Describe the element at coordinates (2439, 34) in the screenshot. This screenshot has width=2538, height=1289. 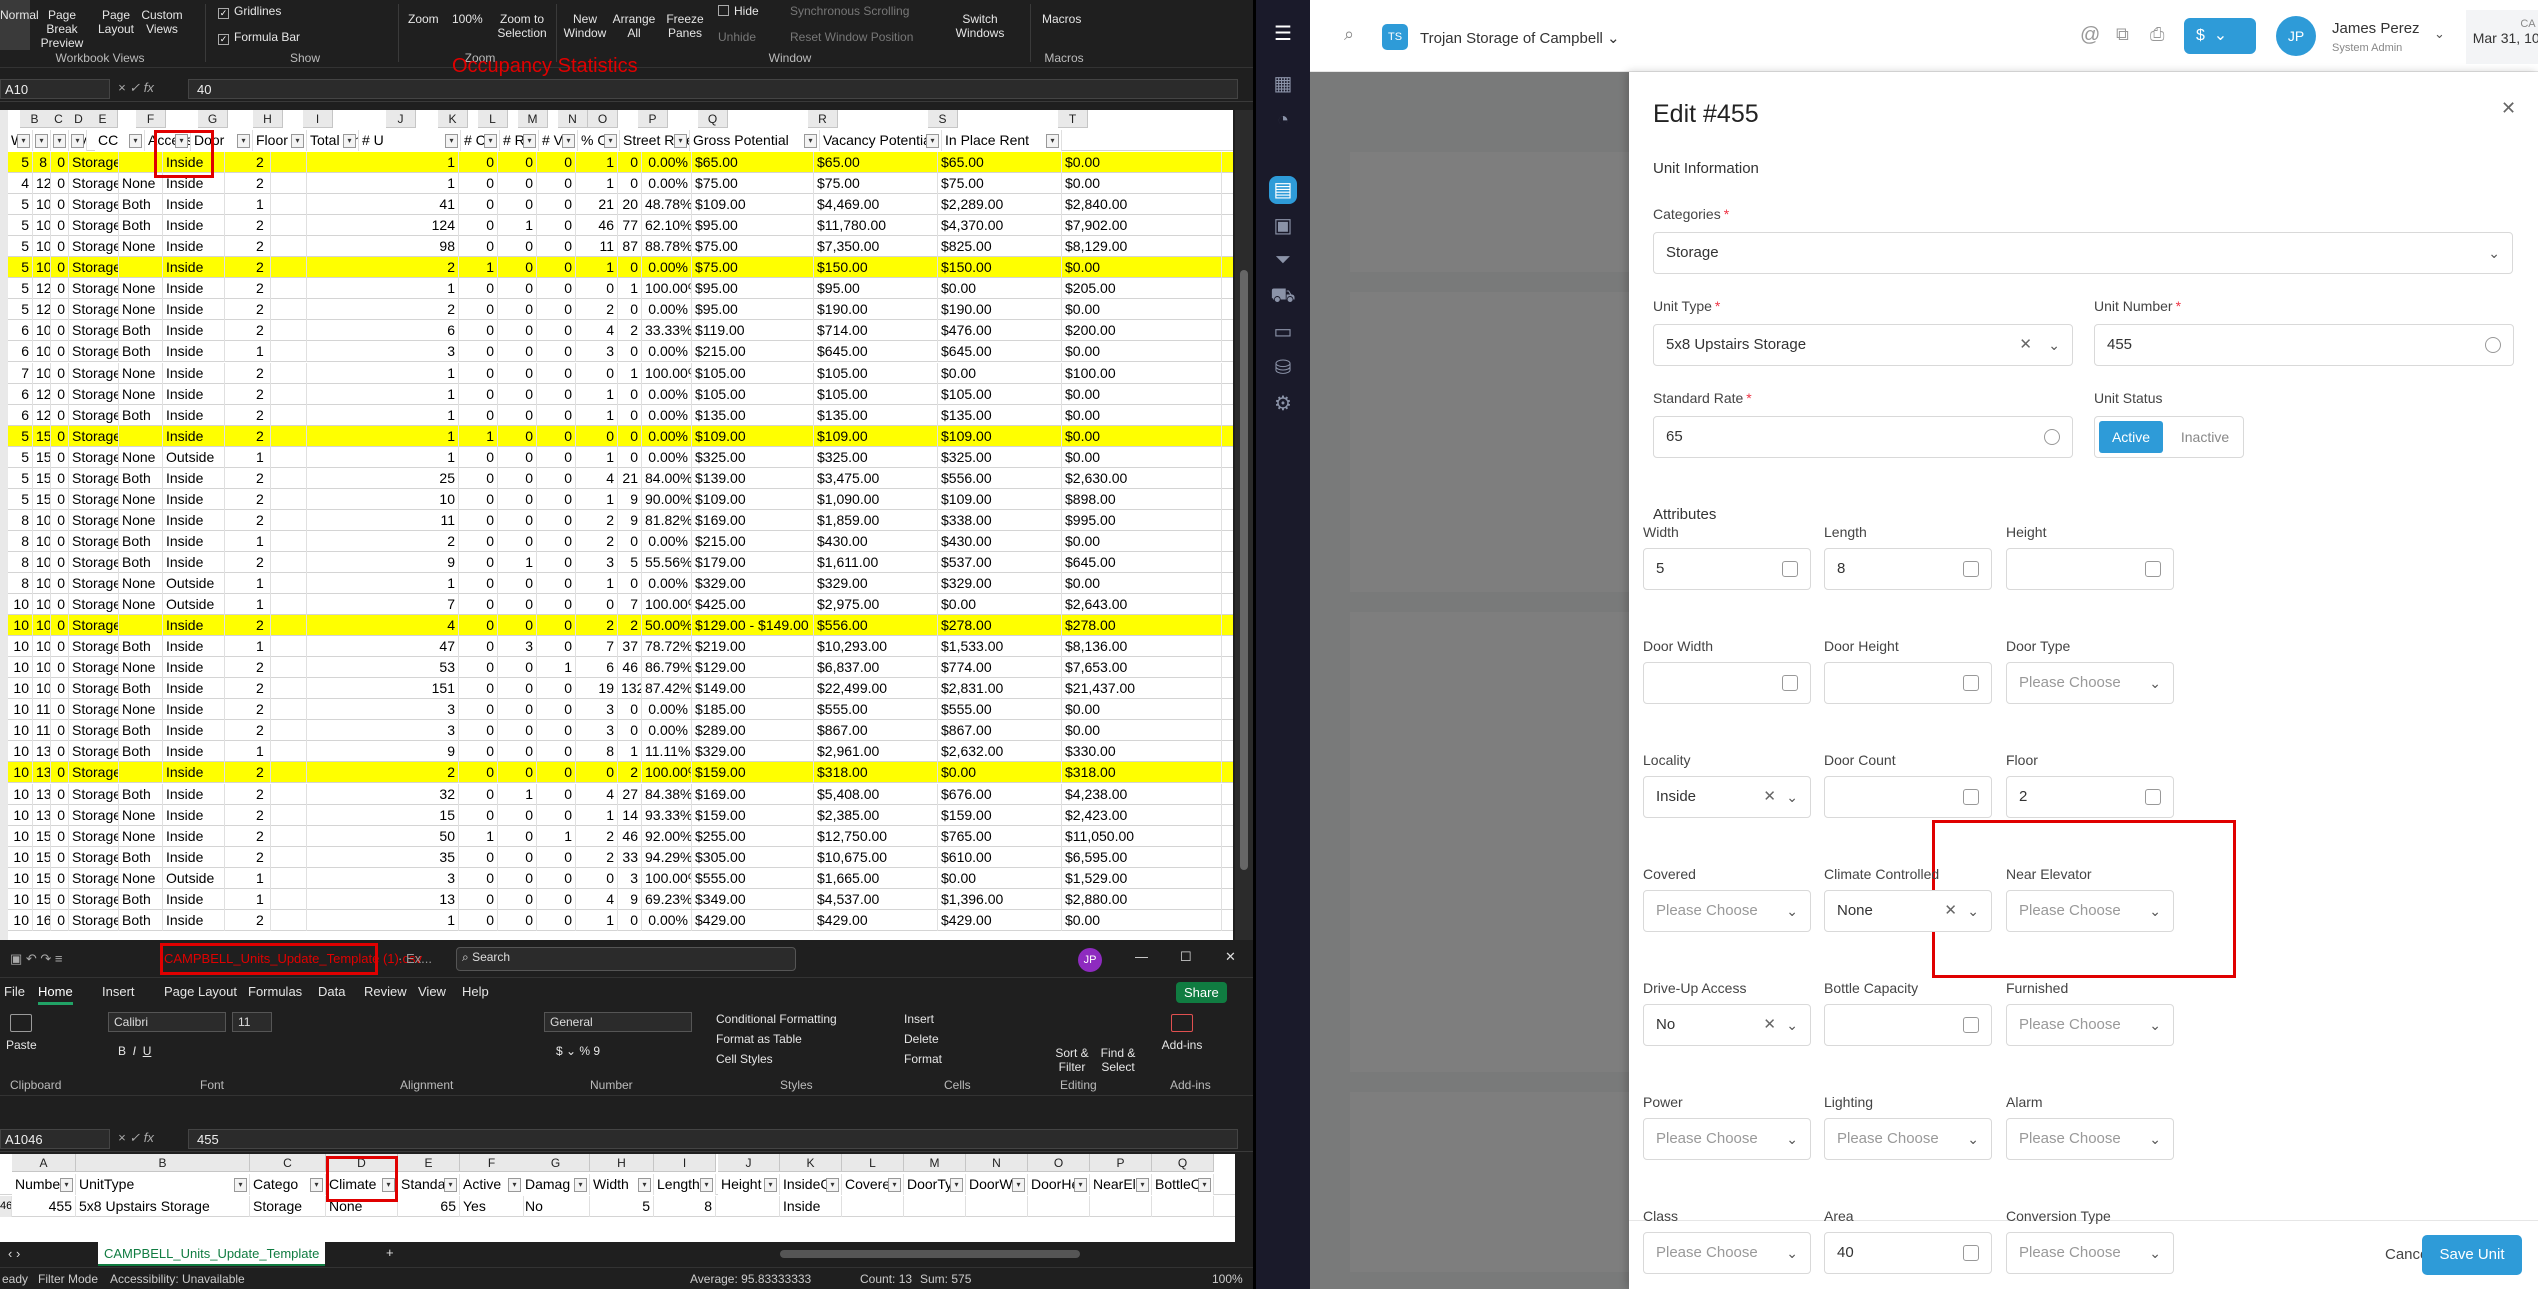
I see `user-menu-chevron-icon: ⌄` at that location.